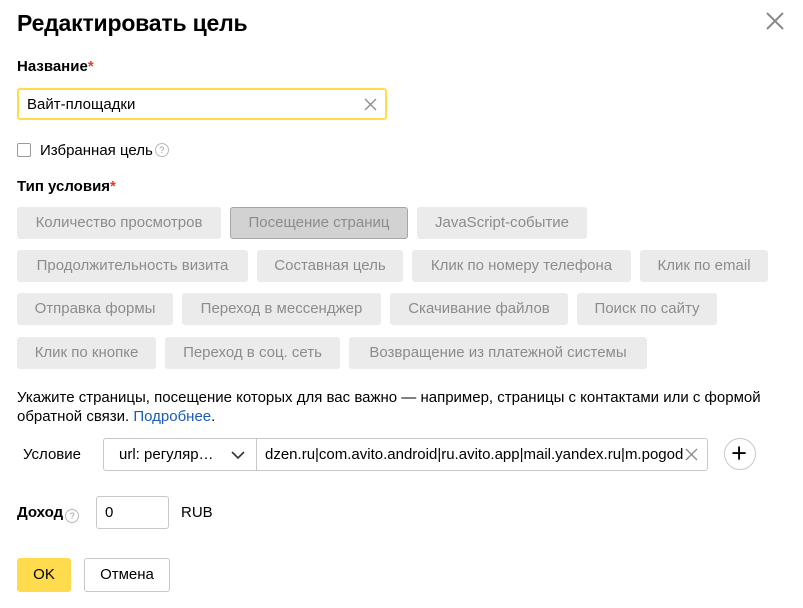 This screenshot has height=608, width=803. What do you see at coordinates (95, 309) in the screenshot?
I see `condition-option: Отправка формы` at bounding box center [95, 309].